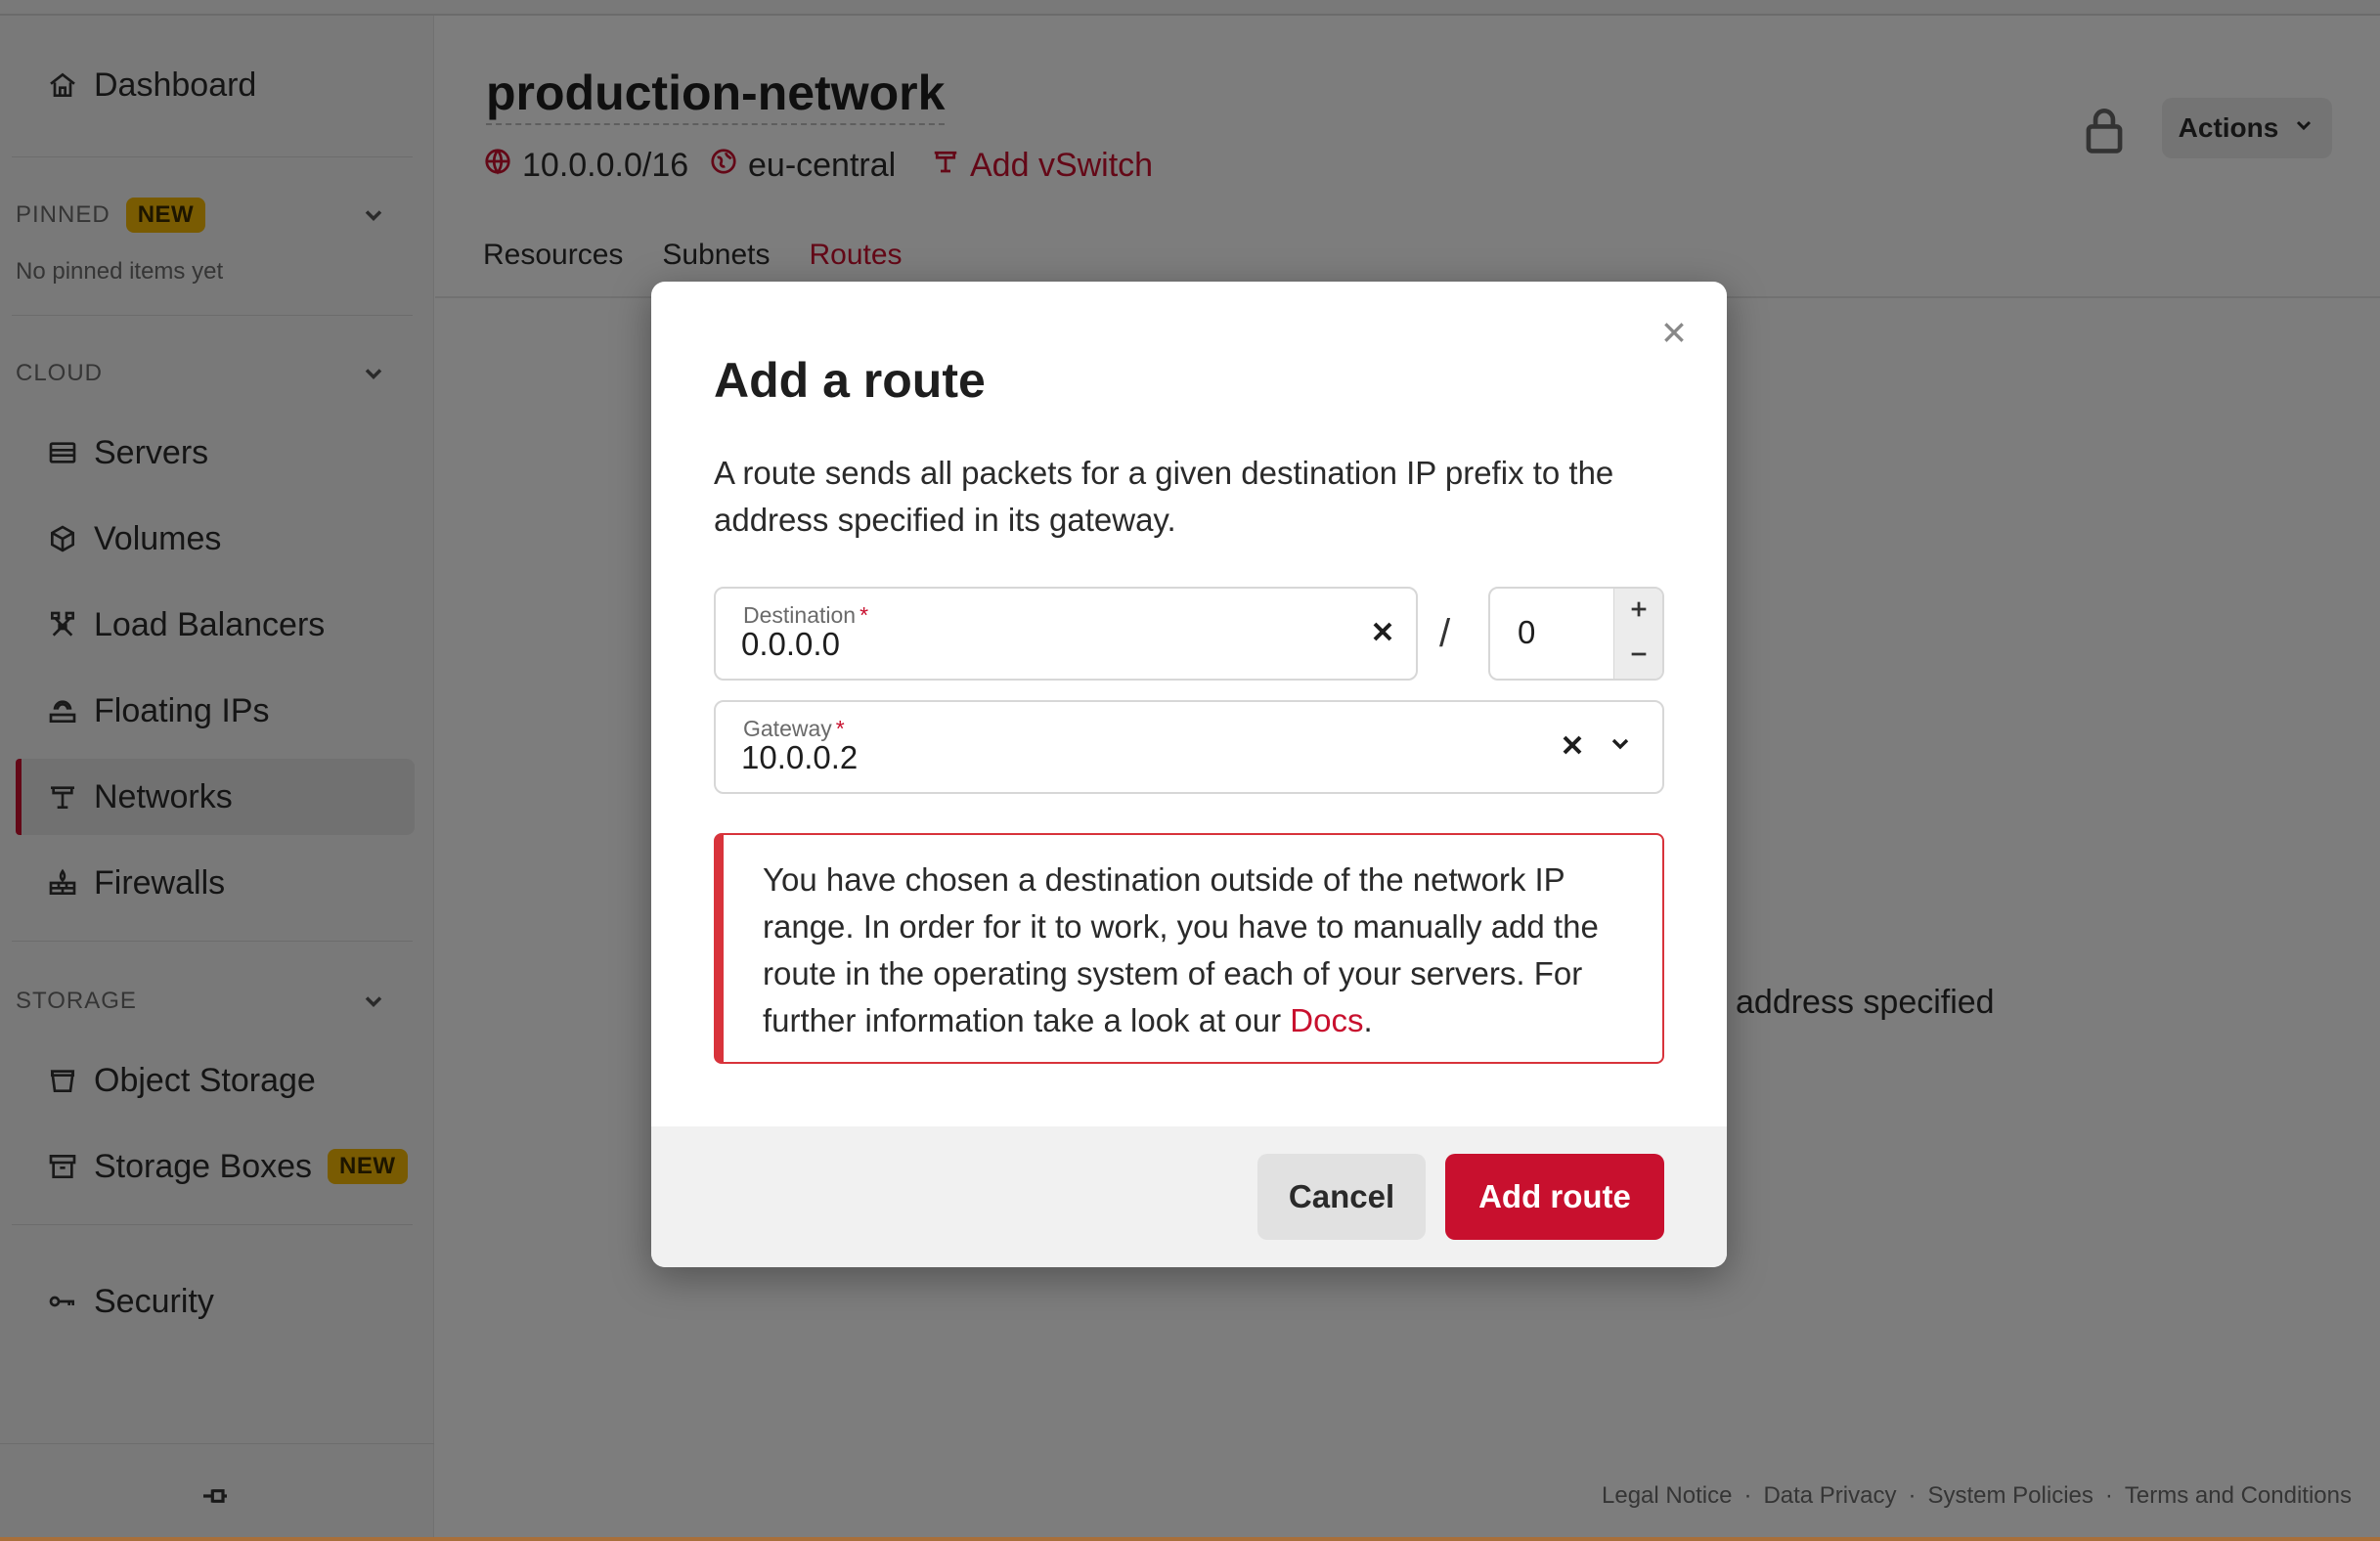  Describe the element at coordinates (1576, 634) in the screenshot. I see `prefix-length-stepper: 0` at that location.